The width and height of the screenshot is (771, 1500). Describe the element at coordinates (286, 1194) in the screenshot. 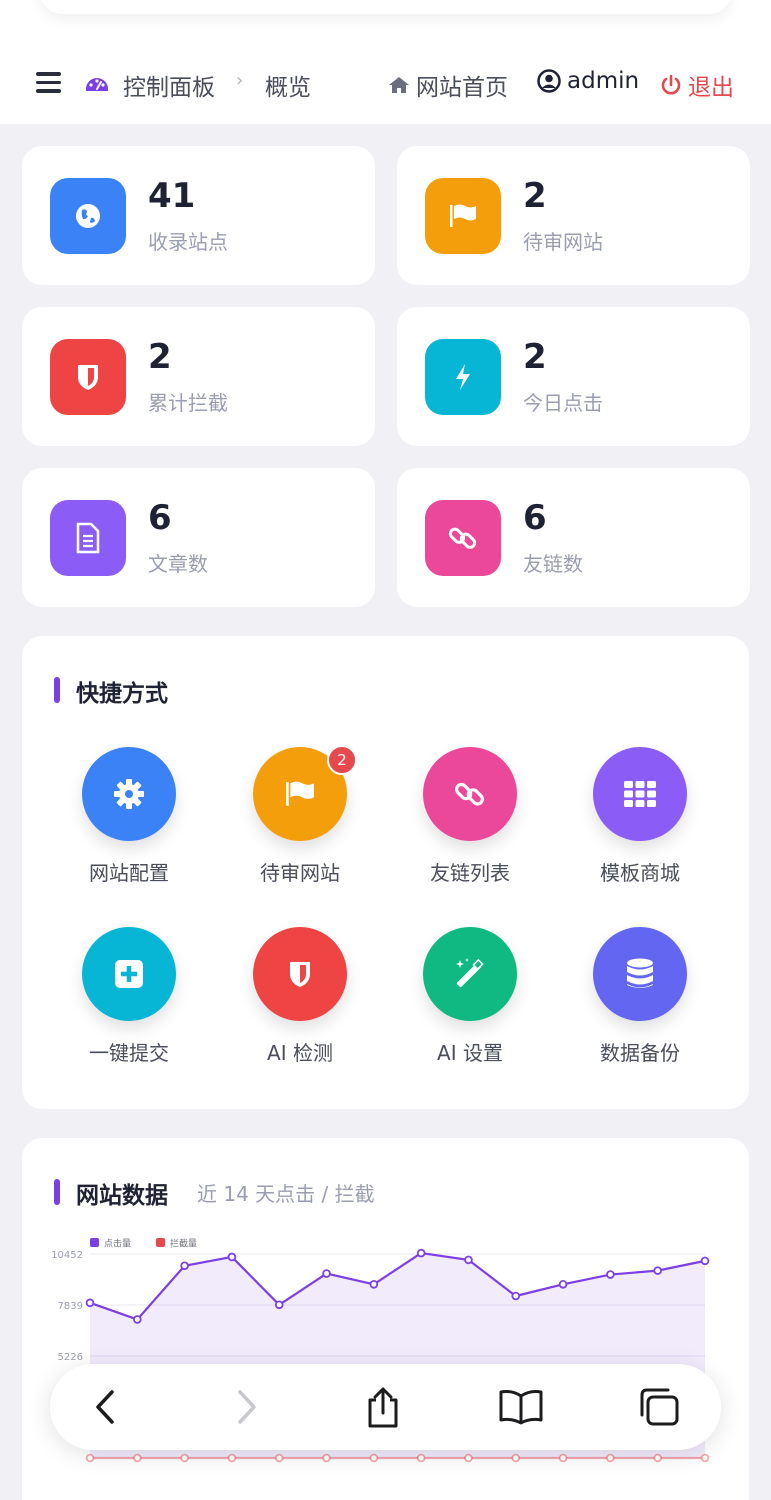

I see `site-data-subtitle: 近 14 天点击 / 拦截` at that location.